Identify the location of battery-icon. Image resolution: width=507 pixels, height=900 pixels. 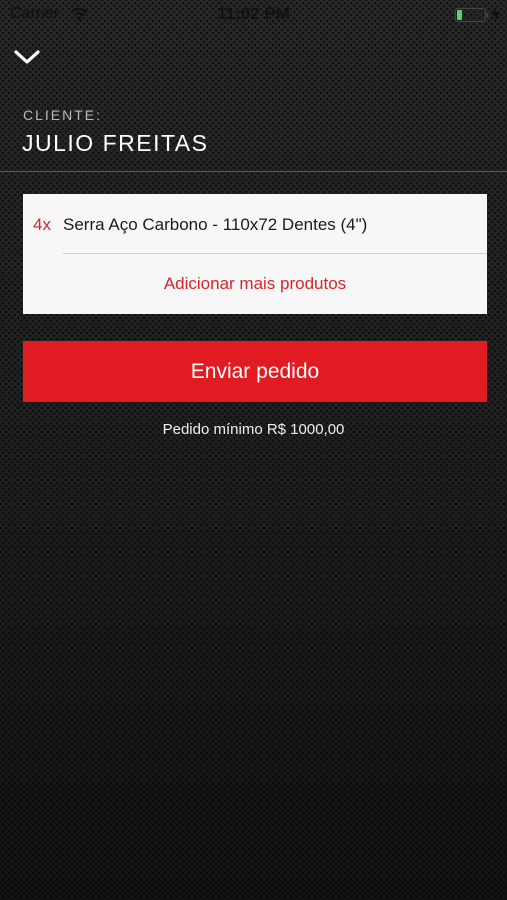
(472, 15).